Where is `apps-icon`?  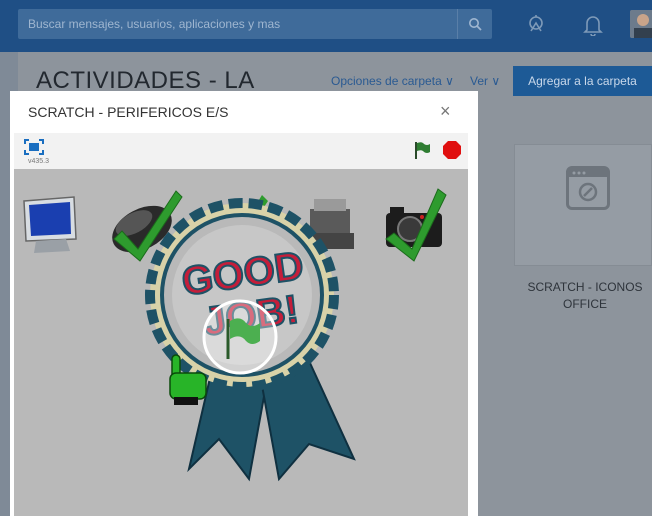 apps-icon is located at coordinates (536, 23).